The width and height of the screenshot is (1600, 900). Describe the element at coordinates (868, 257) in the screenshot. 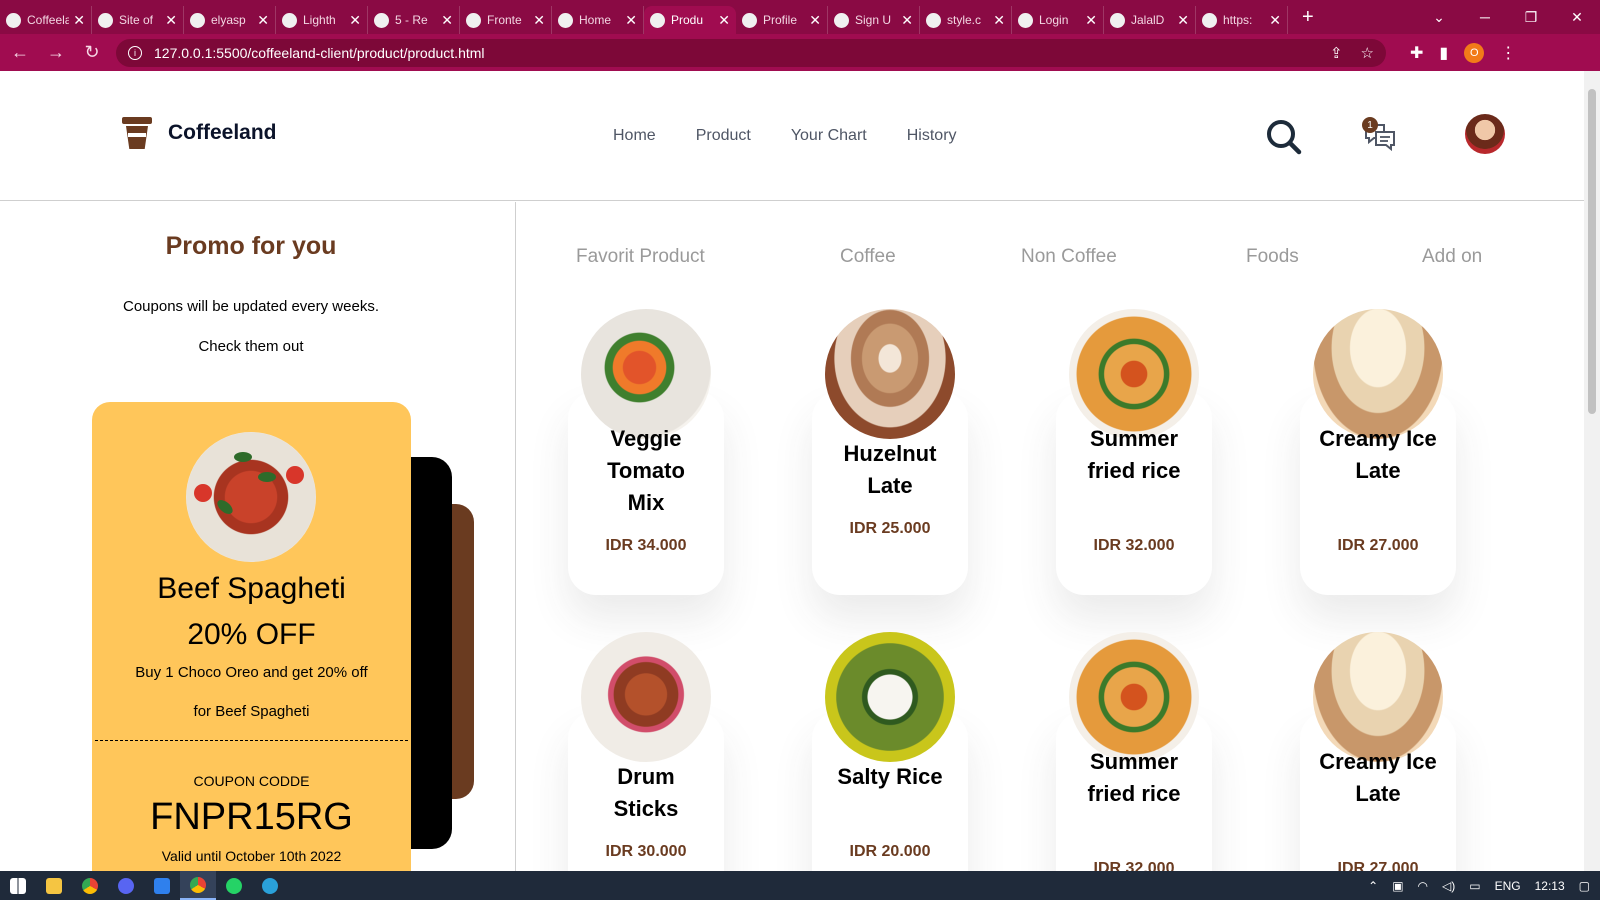

I see `tab-coffee: Coffee` at that location.